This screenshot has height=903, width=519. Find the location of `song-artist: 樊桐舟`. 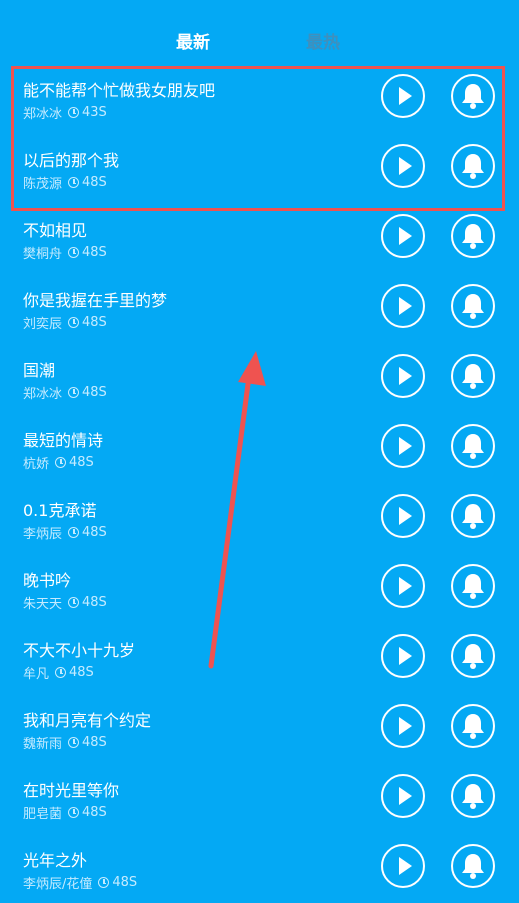

song-artist: 樊桐舟 is located at coordinates (43, 254).